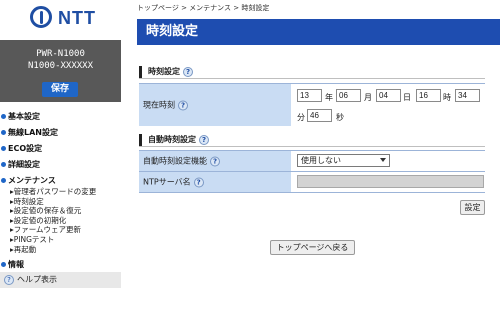  I want to click on sidebar-item-label: 無線LAN設定, so click(33, 132).